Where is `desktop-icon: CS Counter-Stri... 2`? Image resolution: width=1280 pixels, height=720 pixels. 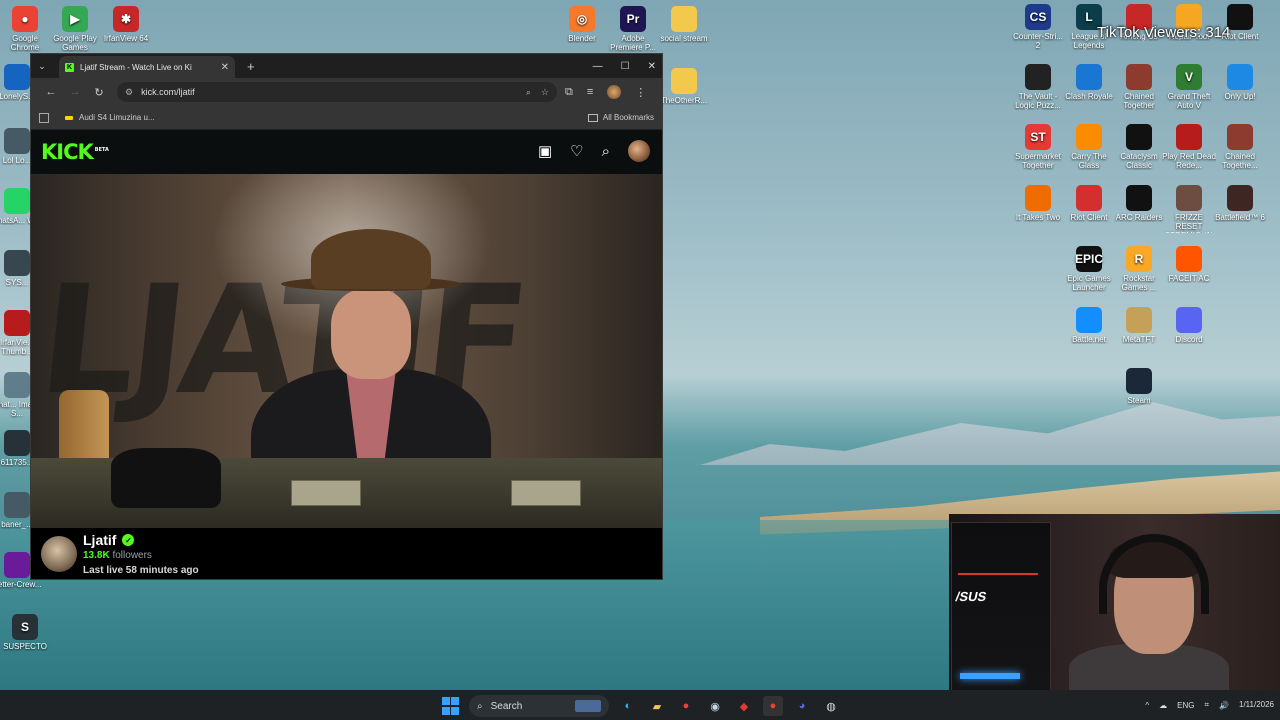 desktop-icon: CS Counter-Stri... 2 is located at coordinates (1038, 27).